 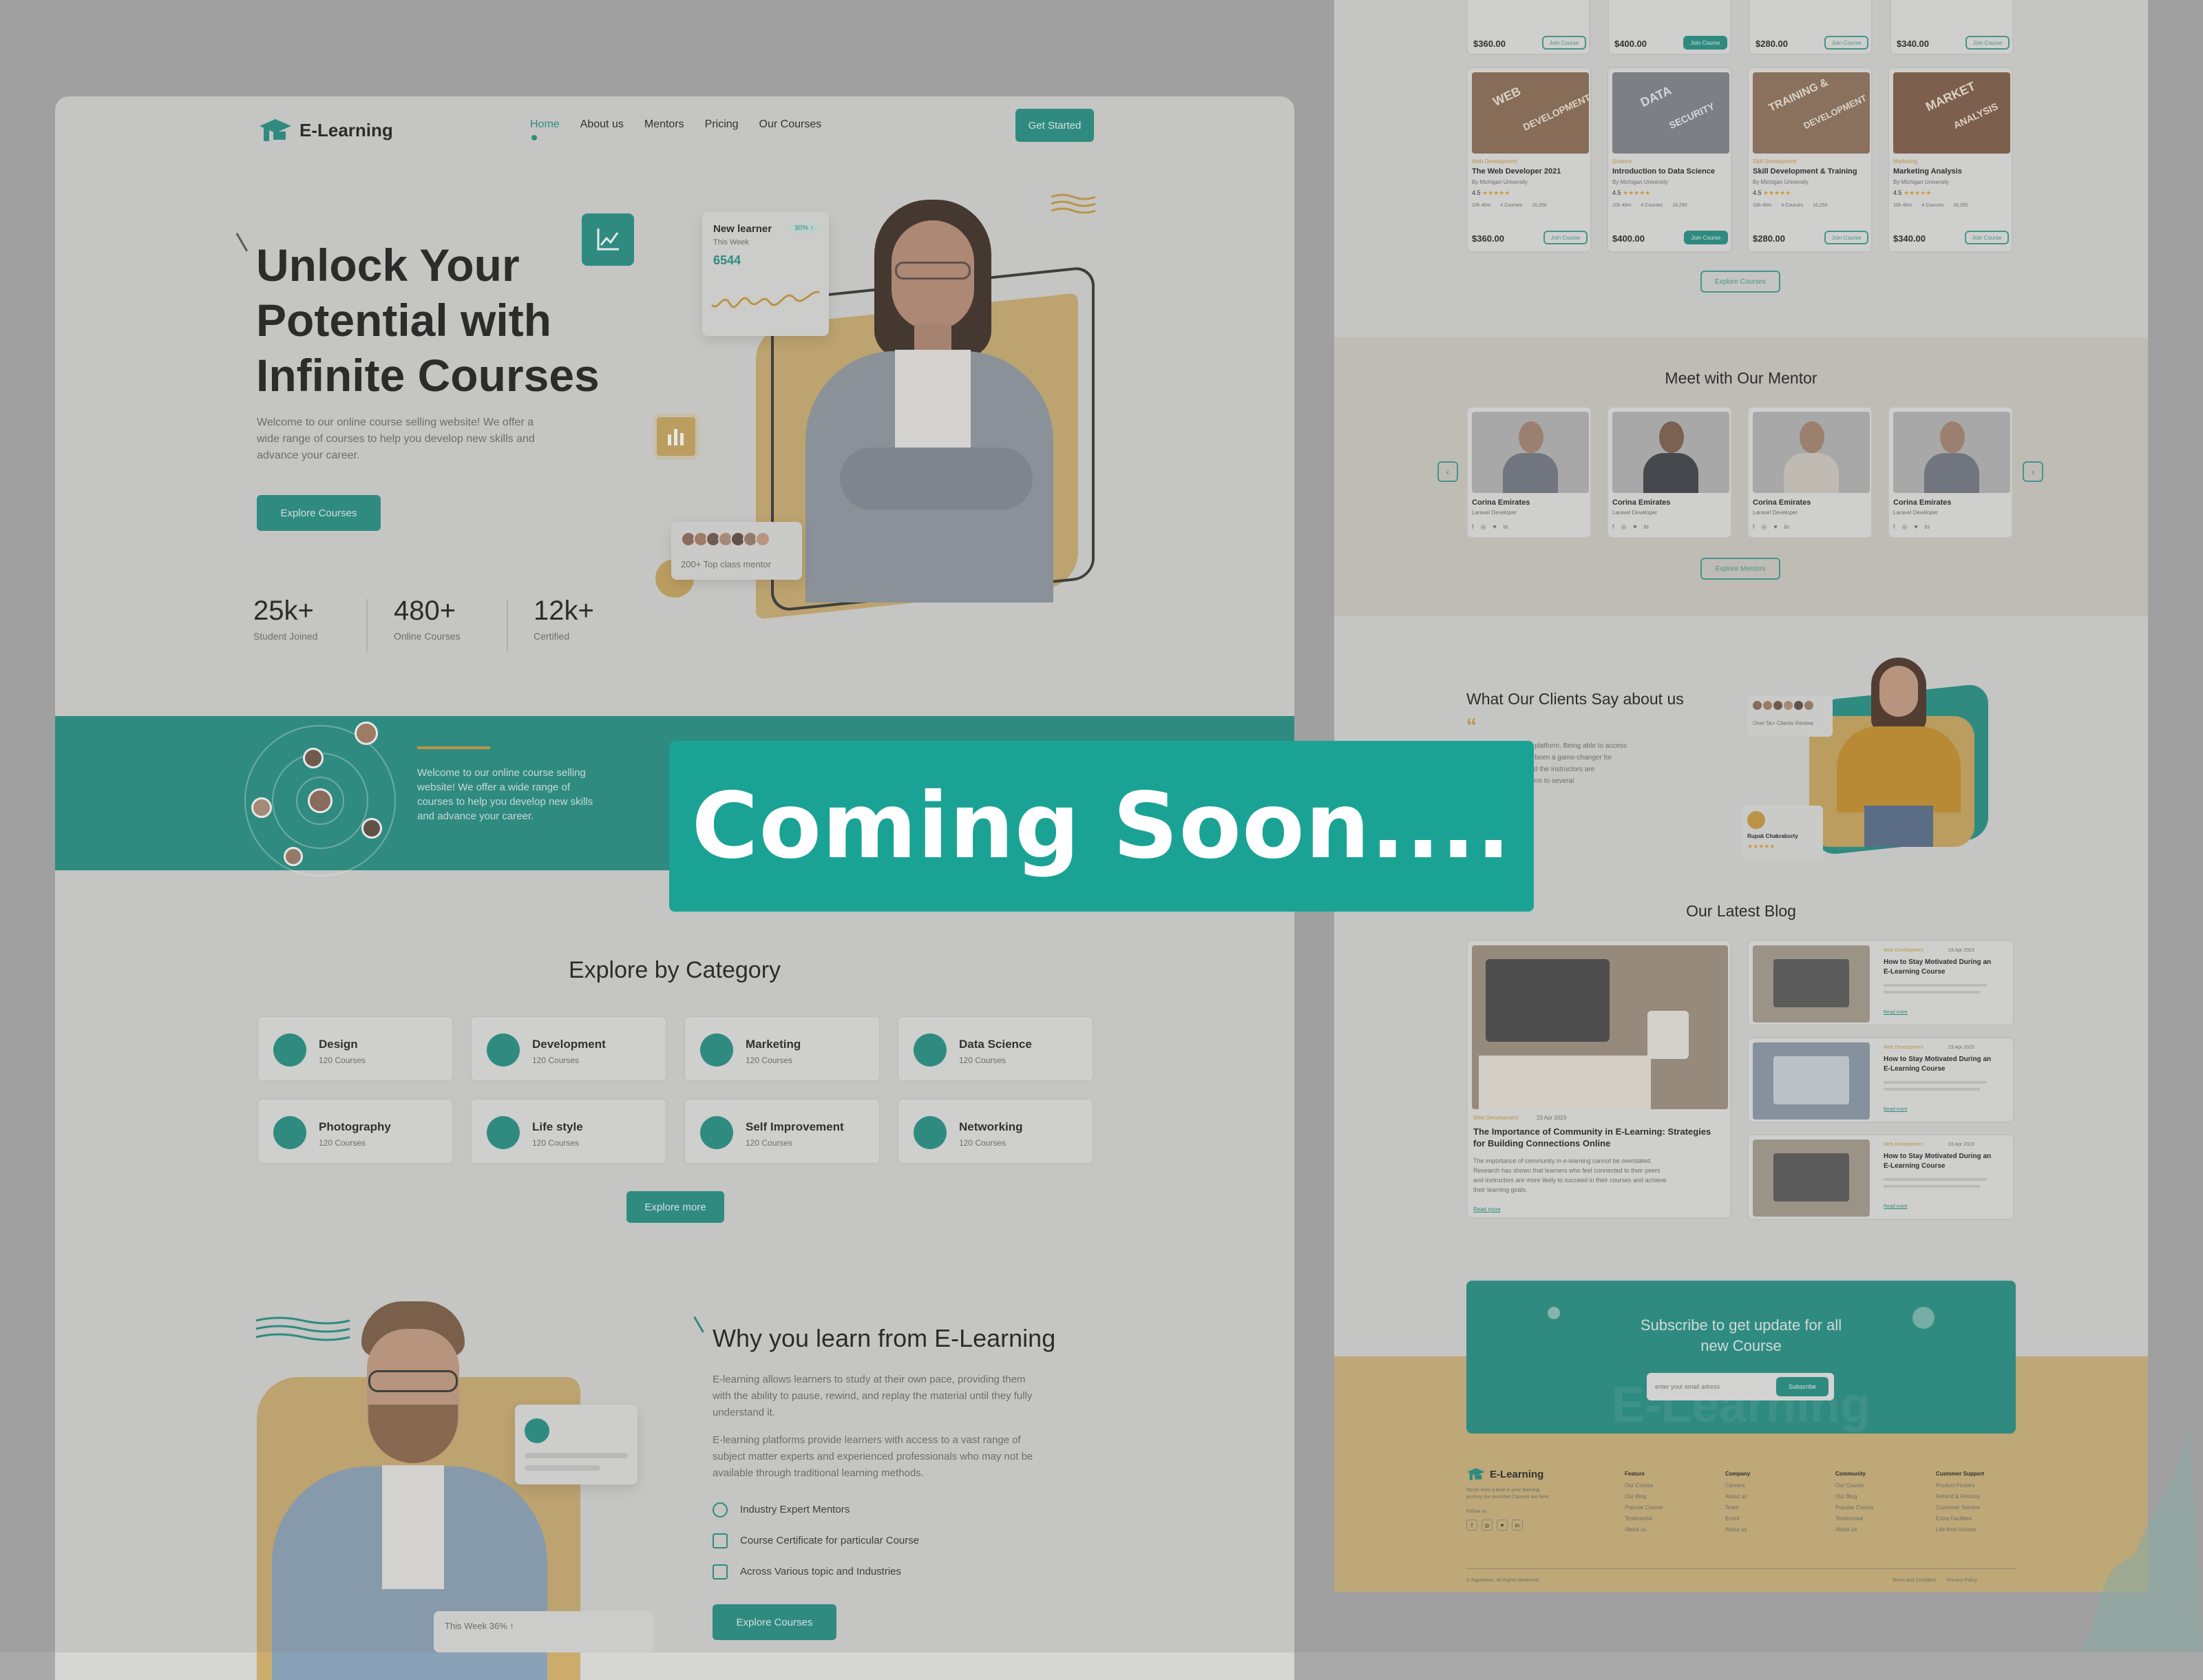 What do you see at coordinates (1980, 1518) in the screenshot?
I see `footer-link: Extra Facilities` at bounding box center [1980, 1518].